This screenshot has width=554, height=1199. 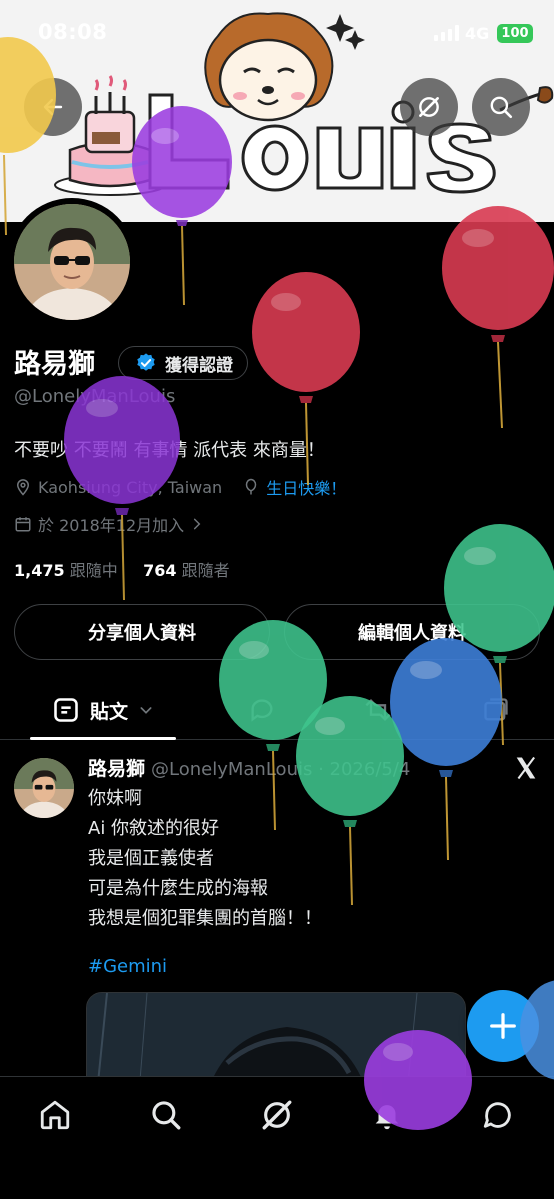 I want to click on back-button, so click(x=53, y=107).